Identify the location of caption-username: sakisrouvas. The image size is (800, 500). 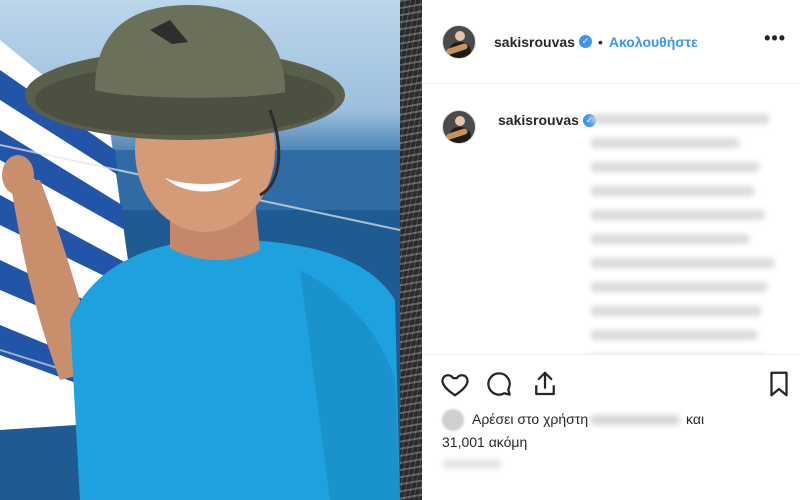
(538, 120).